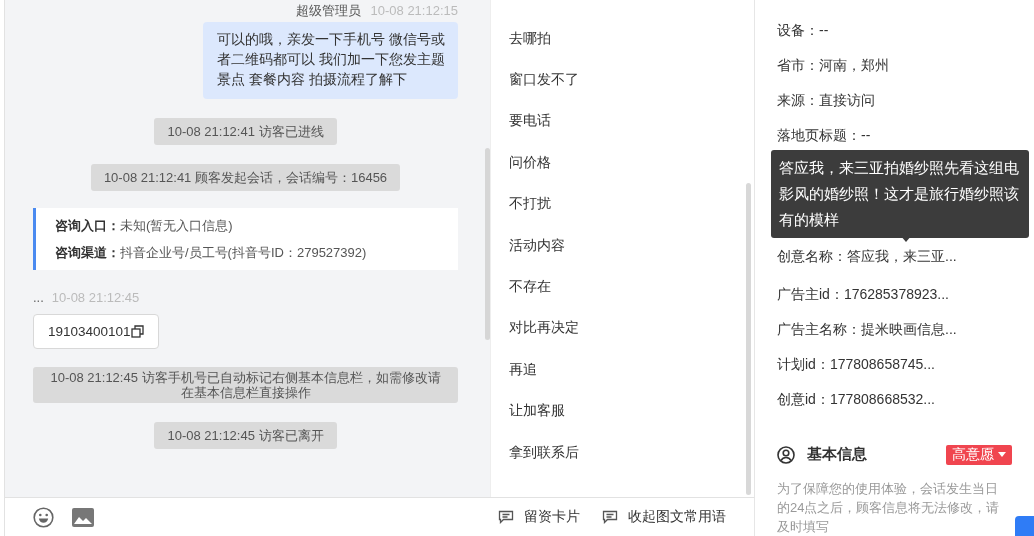  I want to click on quick-reply-item: 再追, so click(631, 370).